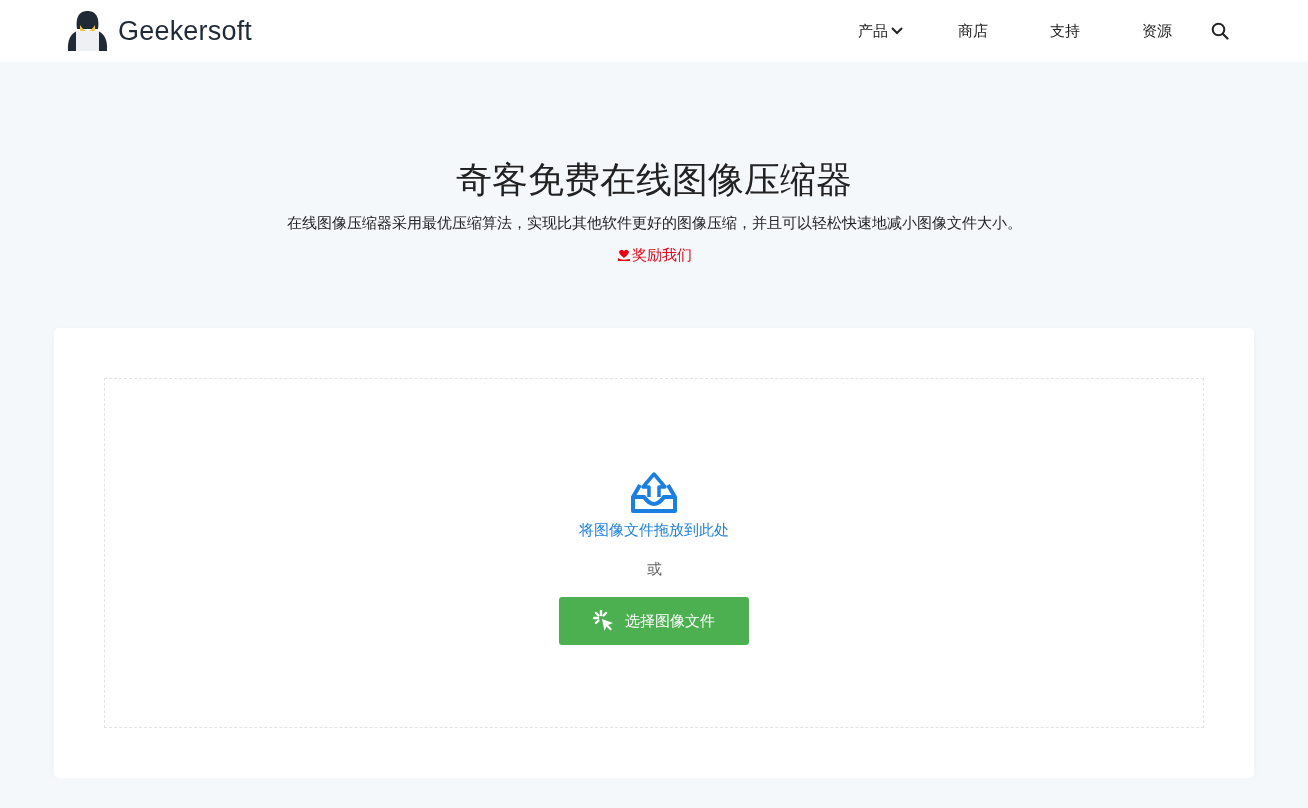  I want to click on nav-link: 资源, so click(1157, 31).